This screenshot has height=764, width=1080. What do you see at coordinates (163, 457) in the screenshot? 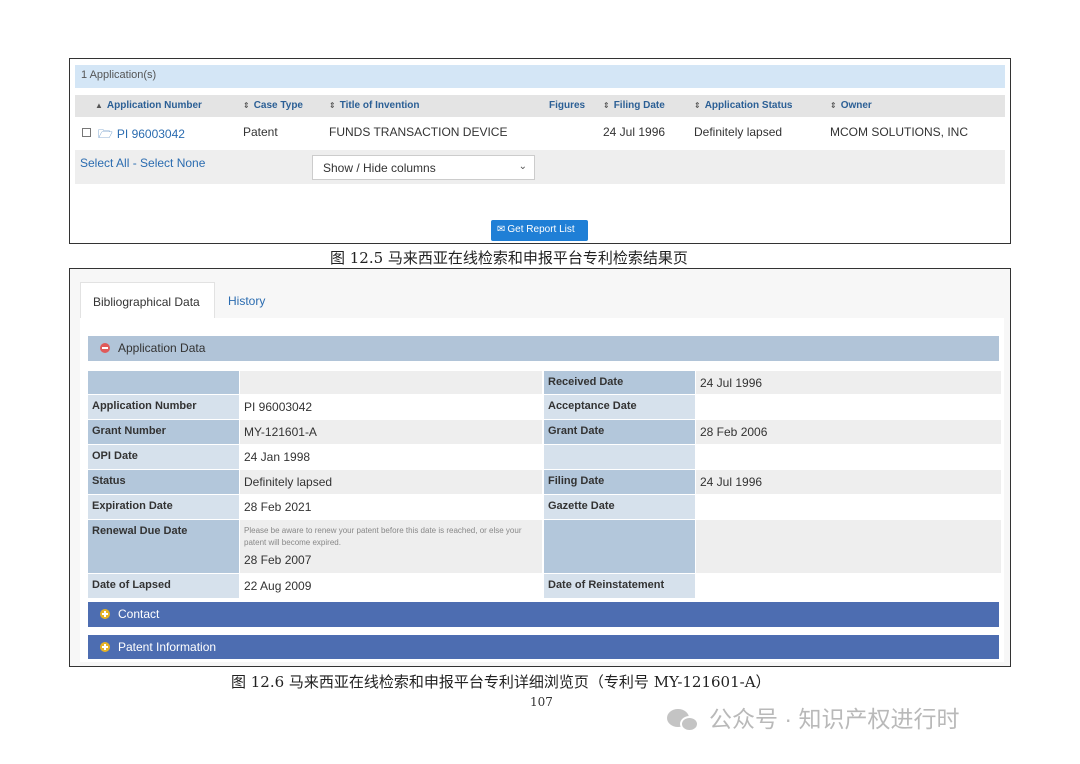
I see `field-label: OPI Date` at bounding box center [163, 457].